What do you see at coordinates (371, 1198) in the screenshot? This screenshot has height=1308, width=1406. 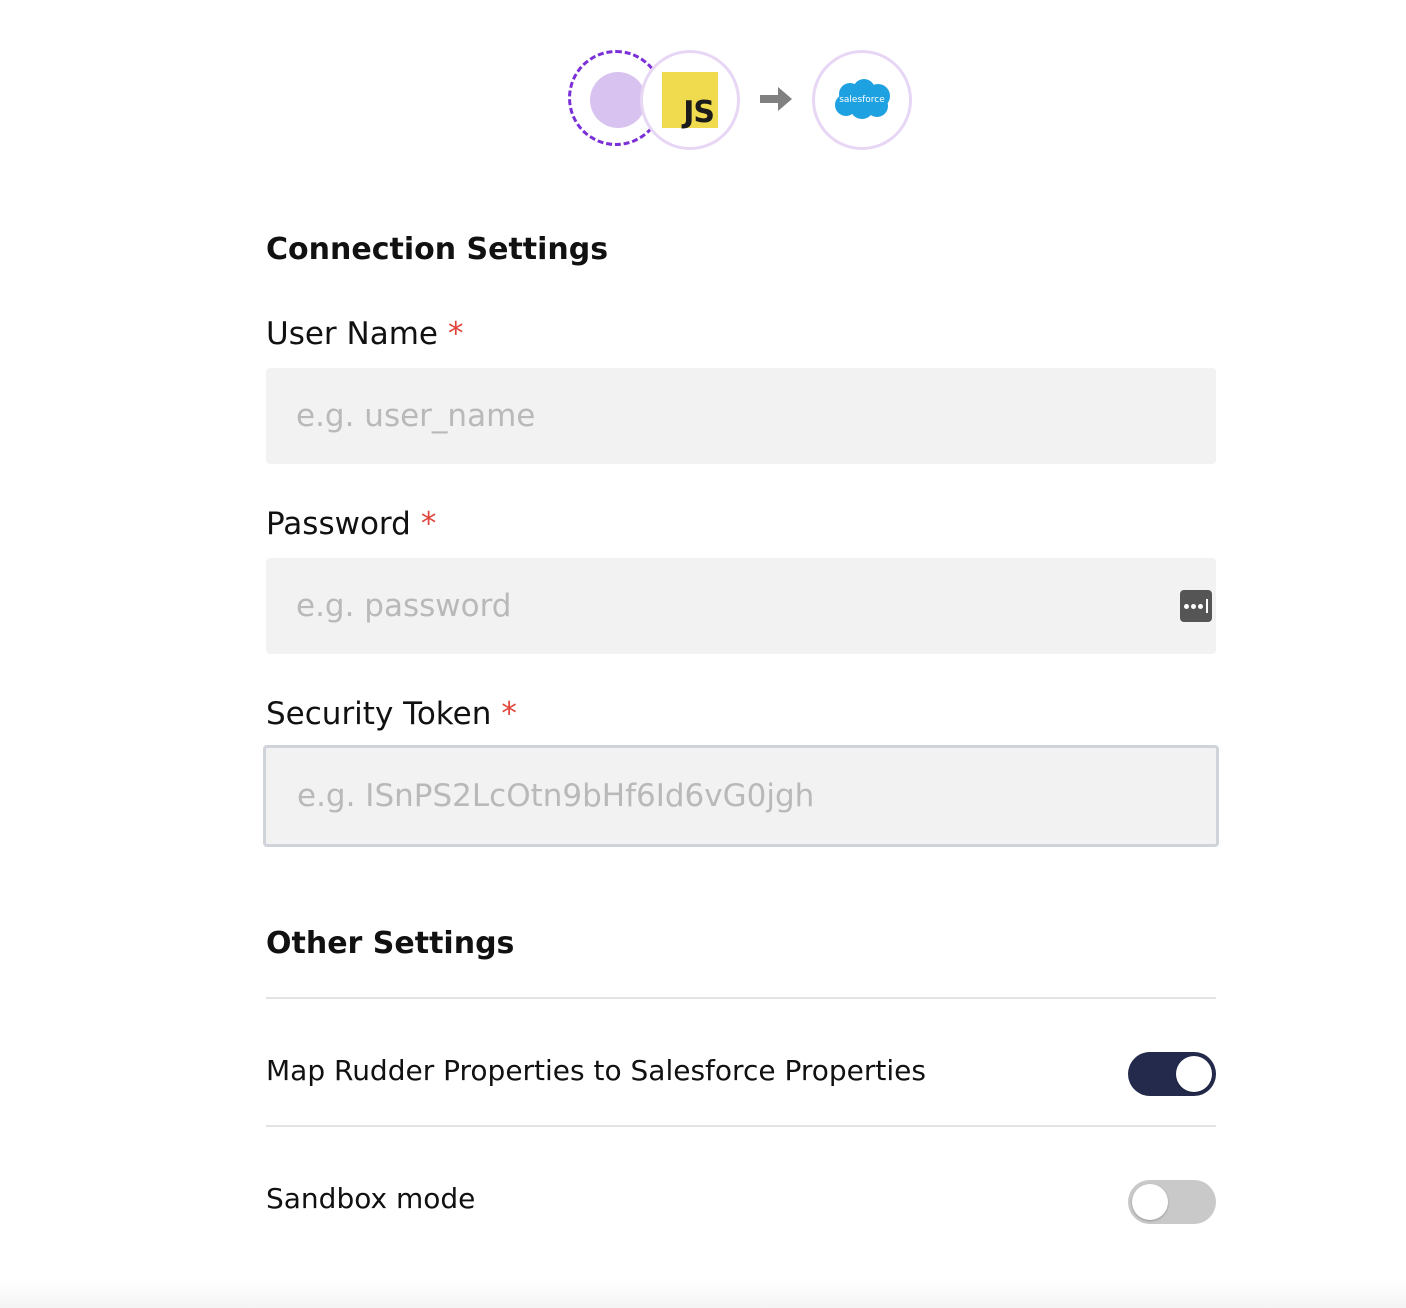 I see `sandbox-mode-label: Sandbox mode` at bounding box center [371, 1198].